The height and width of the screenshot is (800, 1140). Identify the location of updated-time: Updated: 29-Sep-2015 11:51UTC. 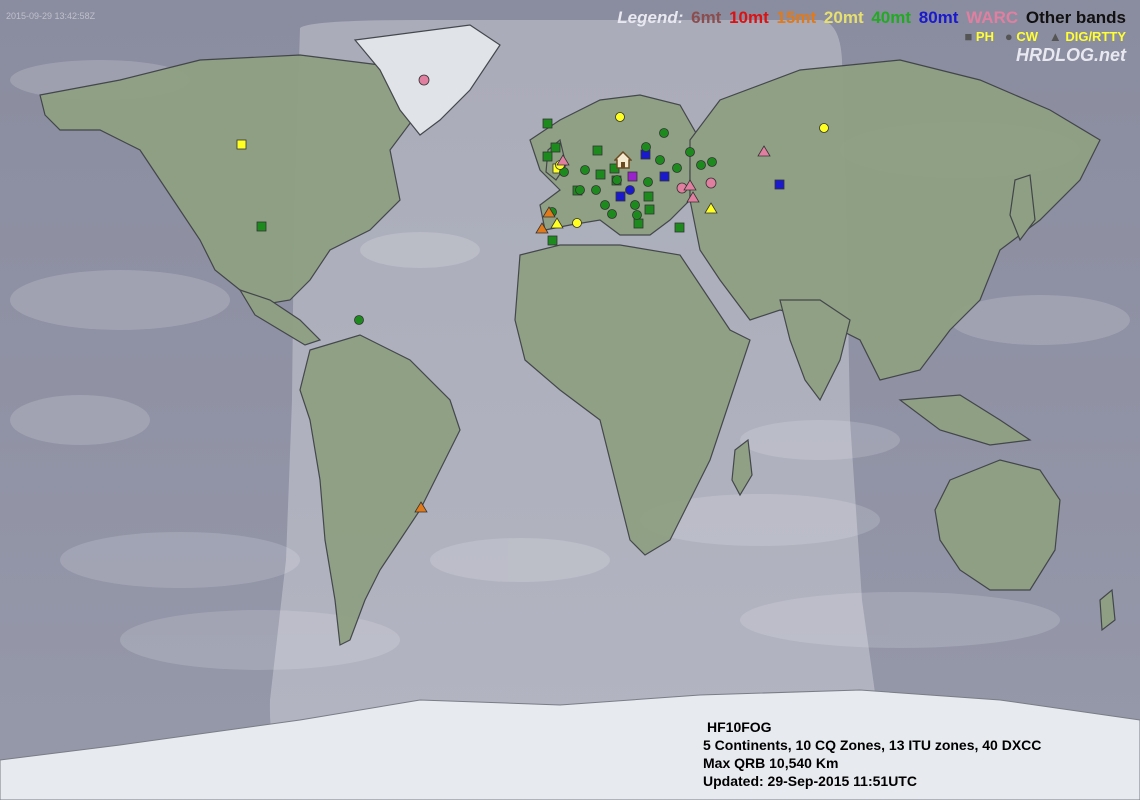
(810, 781).